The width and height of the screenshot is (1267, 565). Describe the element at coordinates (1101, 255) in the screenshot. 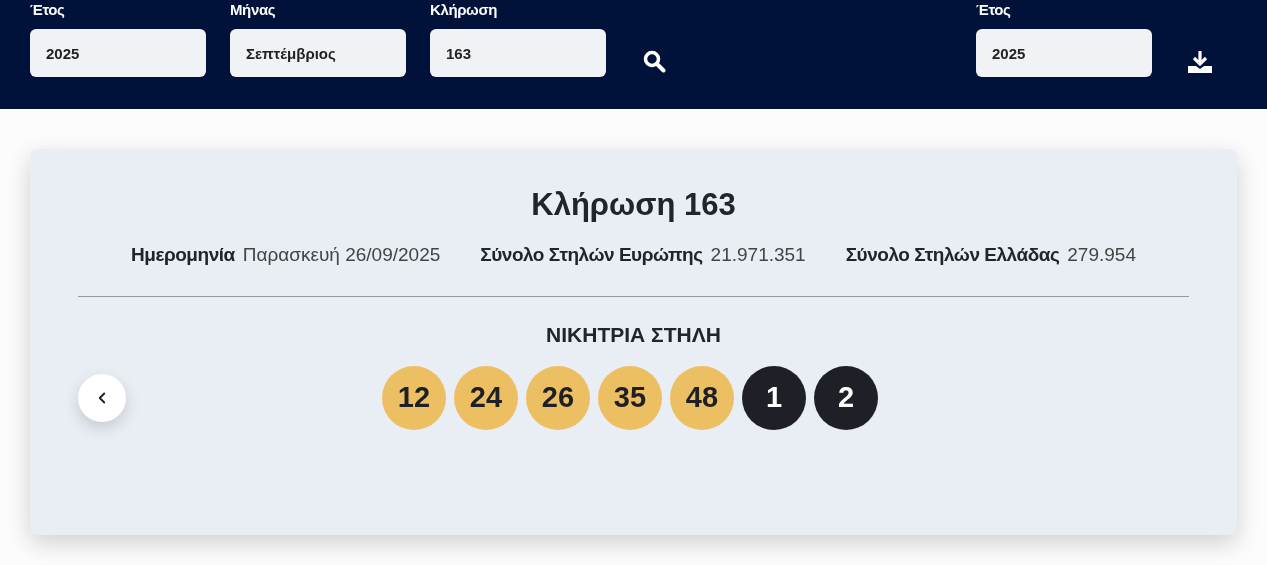

I see `stat-value: 279.954` at that location.